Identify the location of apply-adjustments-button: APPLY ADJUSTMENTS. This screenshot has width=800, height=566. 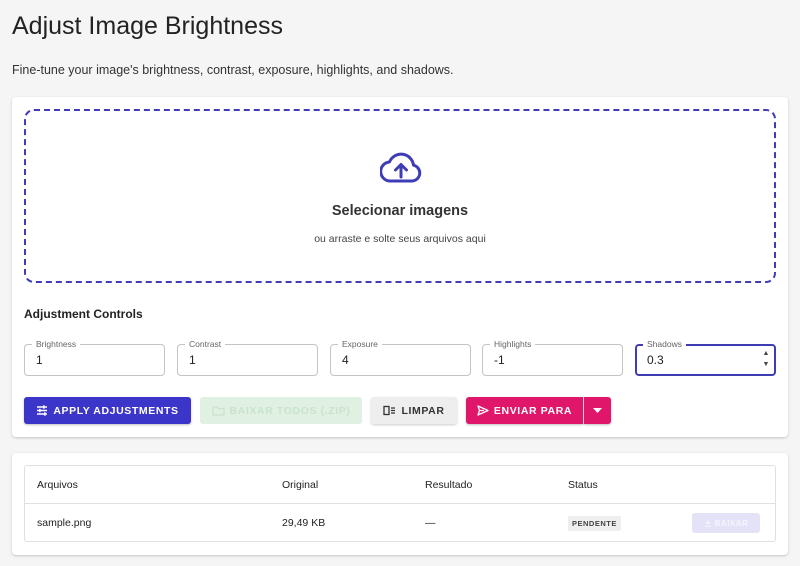
(107, 410).